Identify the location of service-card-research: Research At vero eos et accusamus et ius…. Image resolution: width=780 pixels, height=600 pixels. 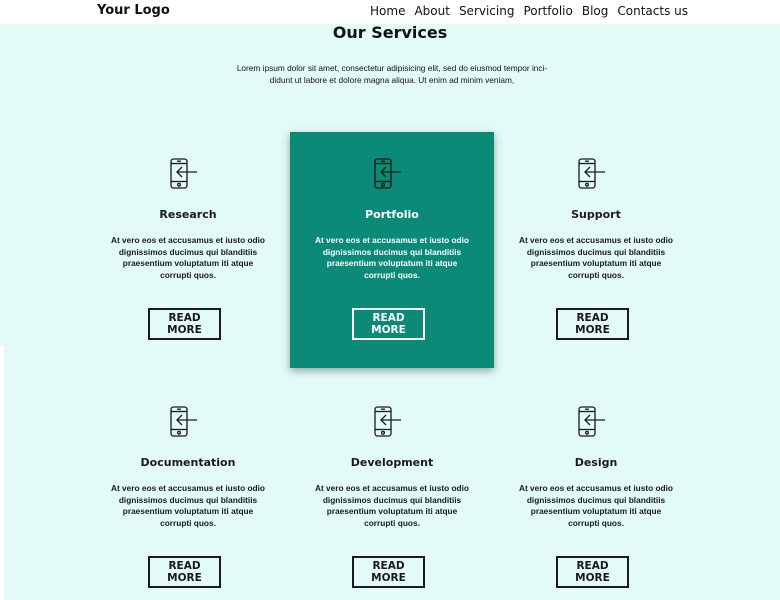
(188, 250).